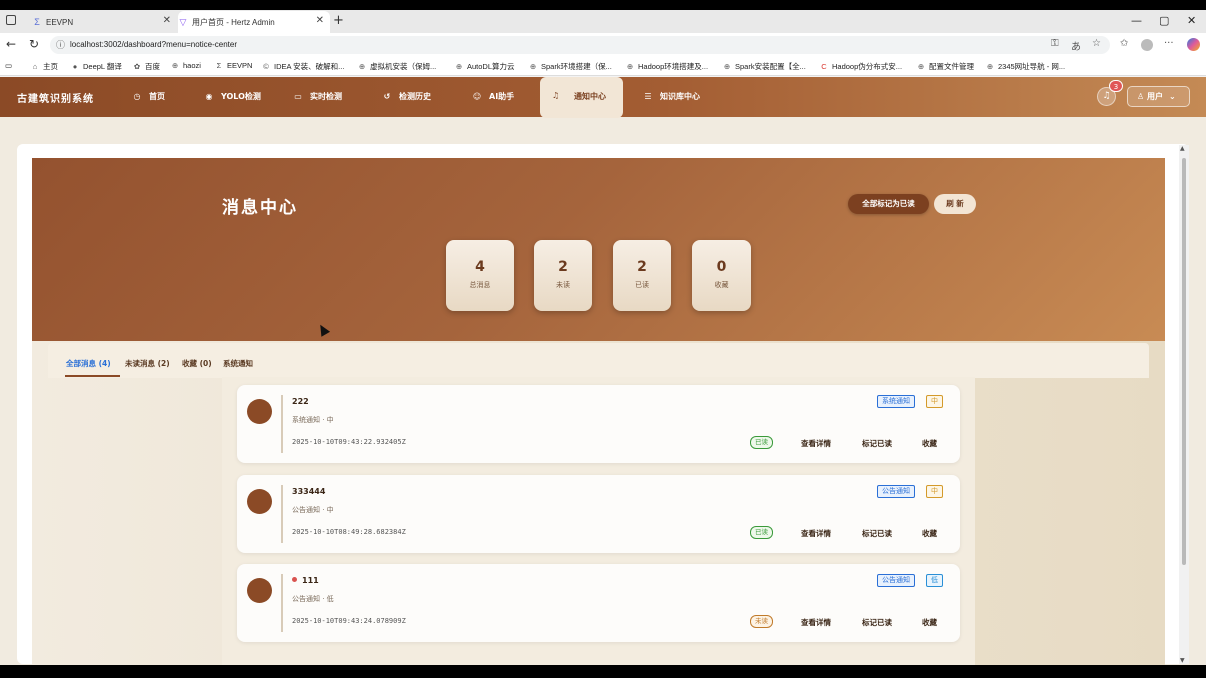 The height and width of the screenshot is (678, 1206). What do you see at coordinates (137, 96) in the screenshot?
I see `home-icon: ◷` at bounding box center [137, 96].